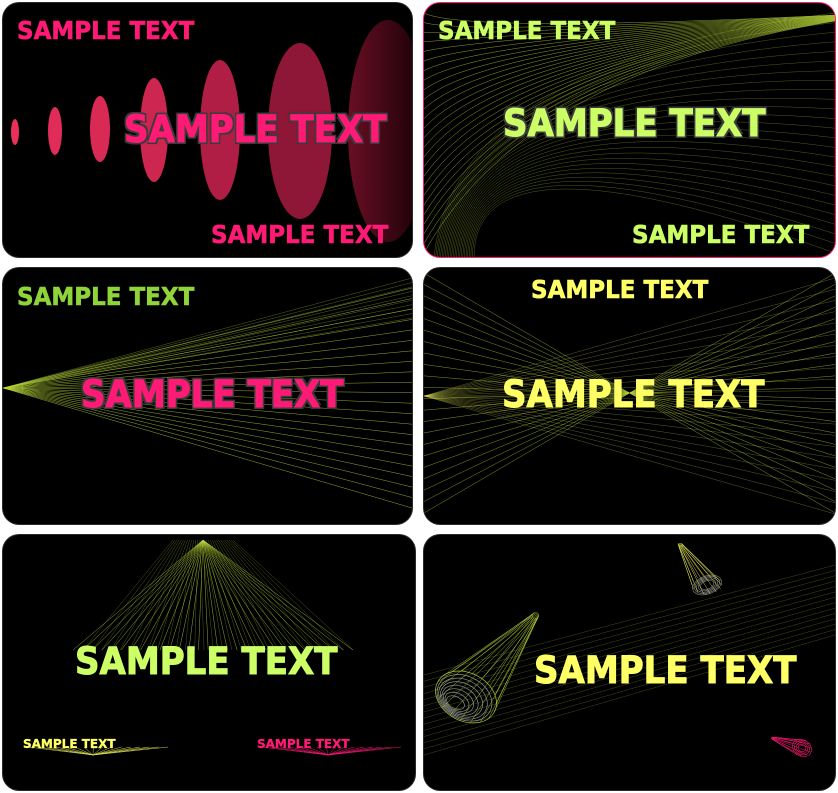 The height and width of the screenshot is (793, 838). I want to click on card-5-bottom-right-text: SAMPLE TEXT, so click(303, 744).